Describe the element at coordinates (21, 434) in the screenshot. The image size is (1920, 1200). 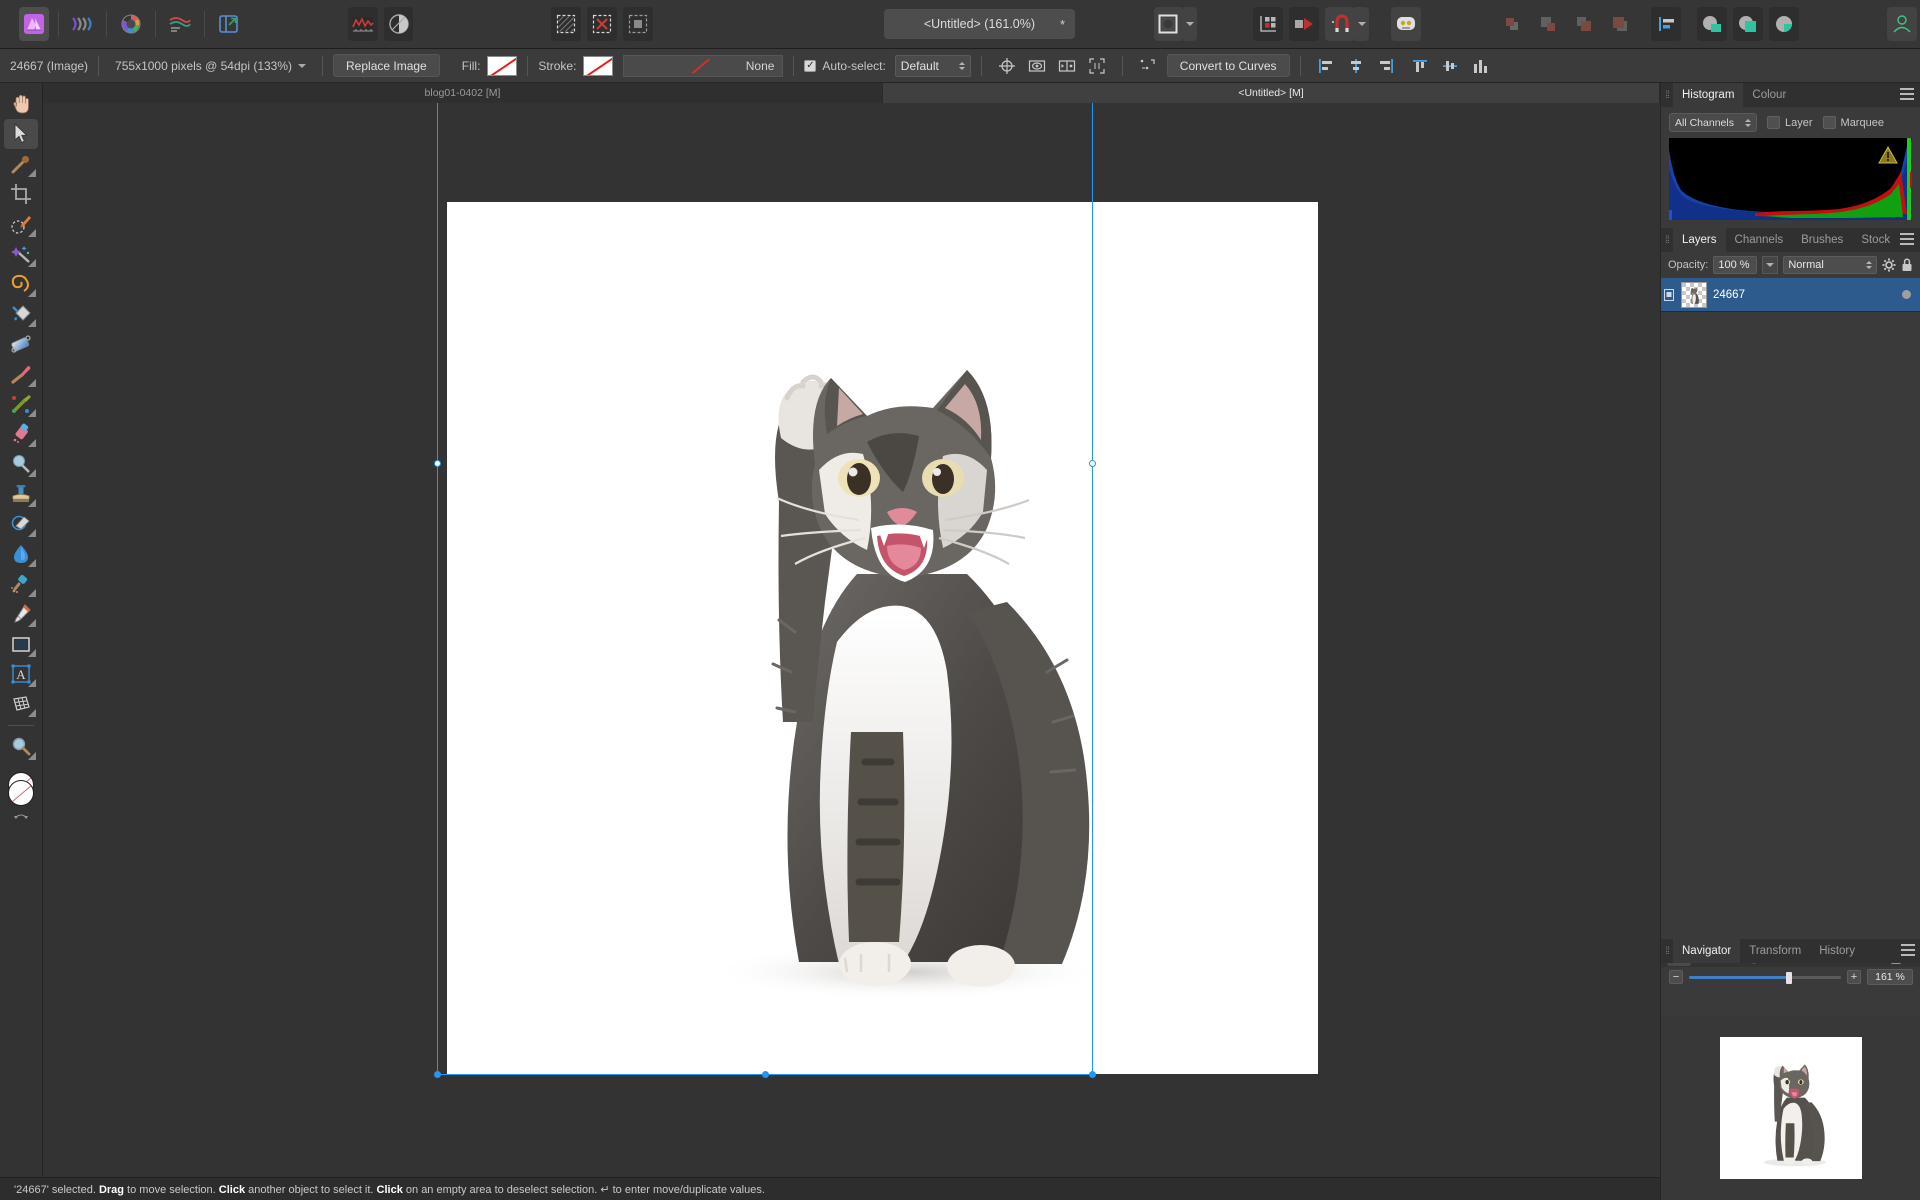
I see `erase-brush-tool` at that location.